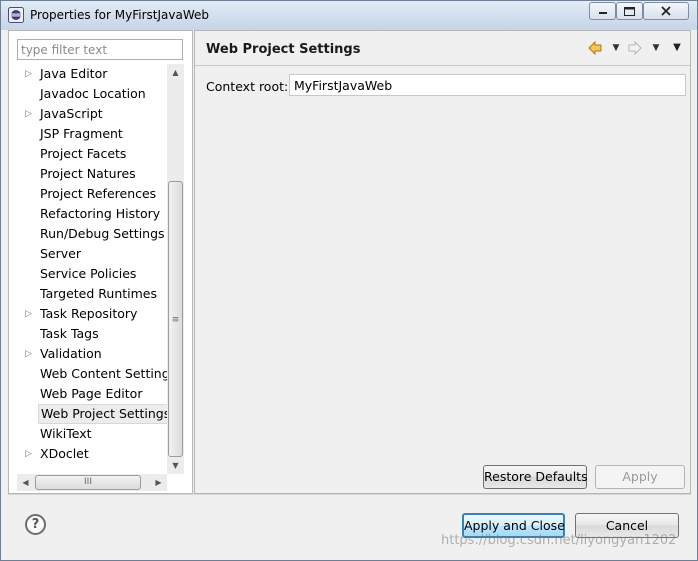 This screenshot has height=561, width=698. I want to click on close-button, so click(666, 11).